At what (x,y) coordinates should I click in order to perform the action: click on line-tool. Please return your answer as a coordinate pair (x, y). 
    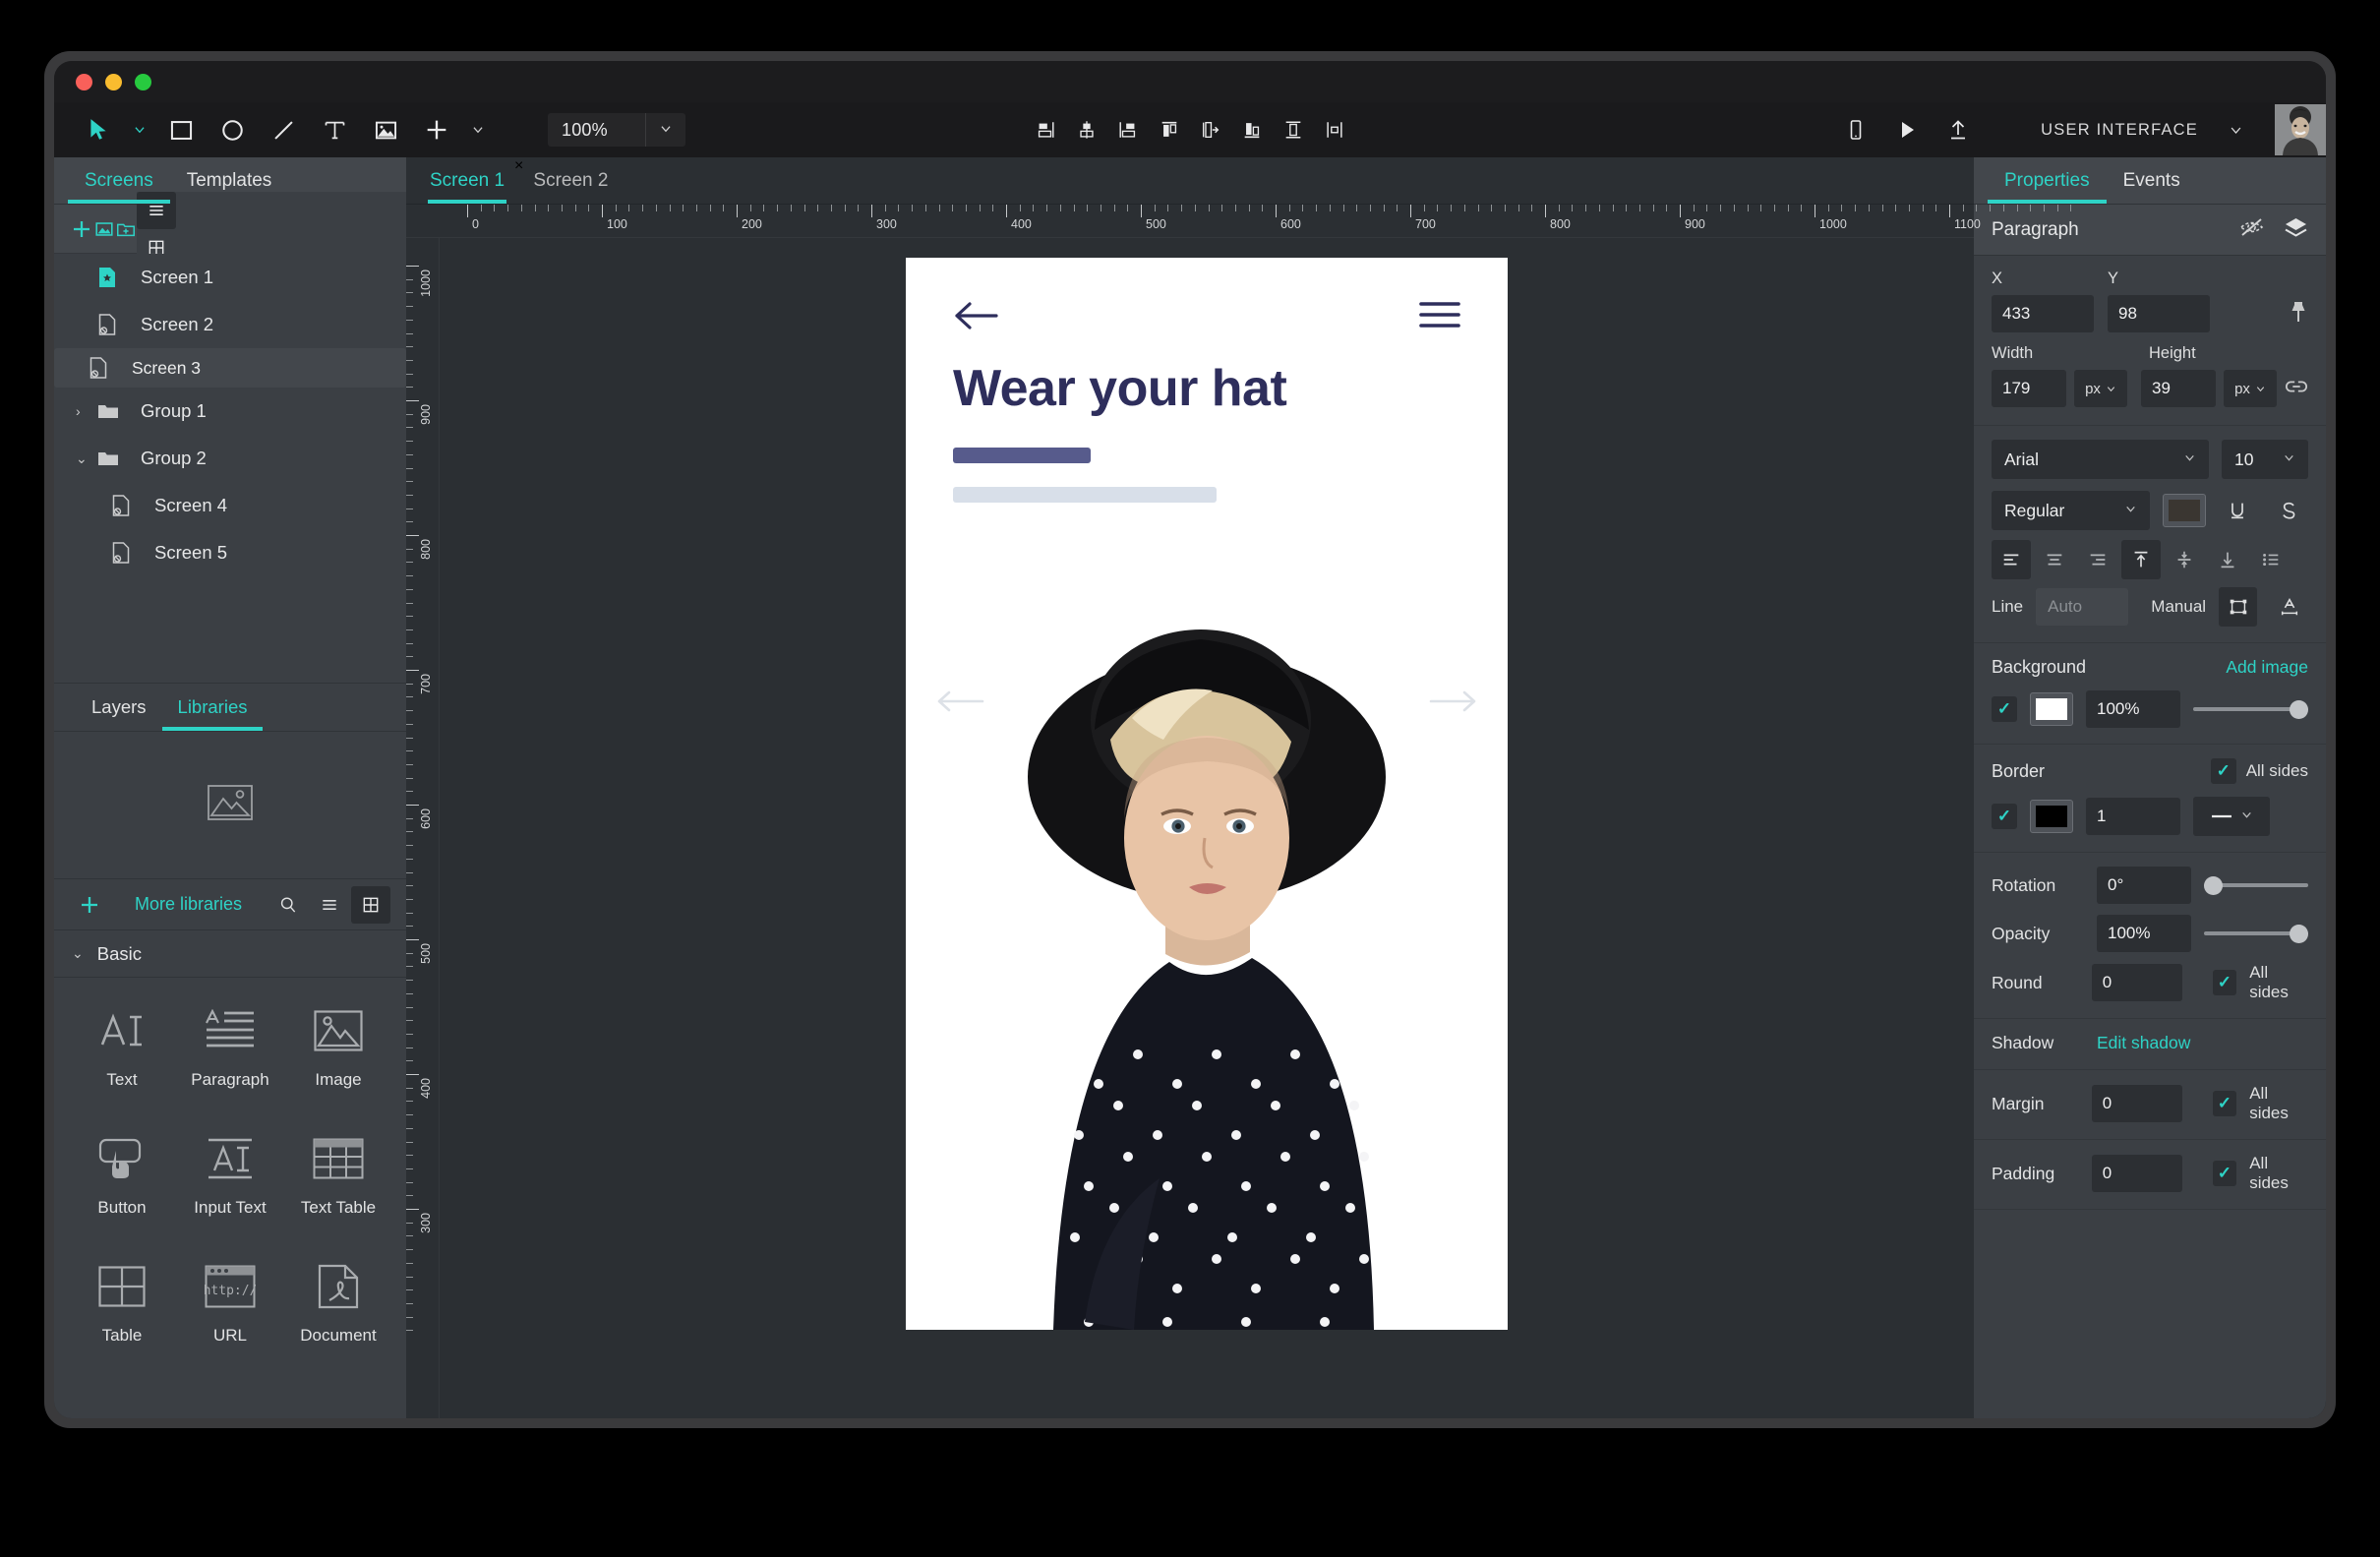
    Looking at the image, I should click on (283, 130).